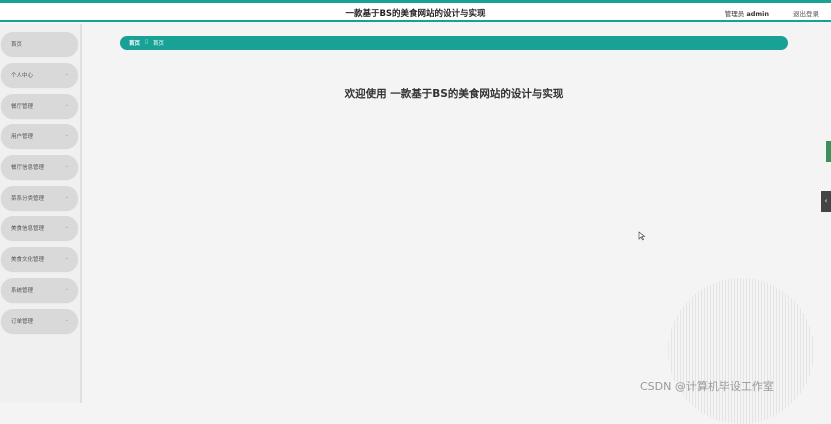 The height and width of the screenshot is (424, 831). Describe the element at coordinates (39, 136) in the screenshot. I see `sidebar-item-users: 用户管理 ⌄` at that location.